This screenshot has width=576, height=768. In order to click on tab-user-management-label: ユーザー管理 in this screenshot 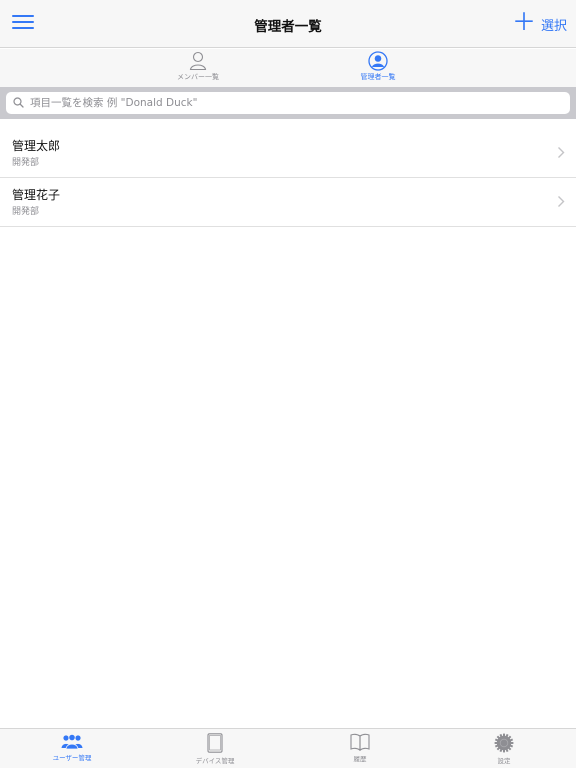, I will do `click(72, 758)`.